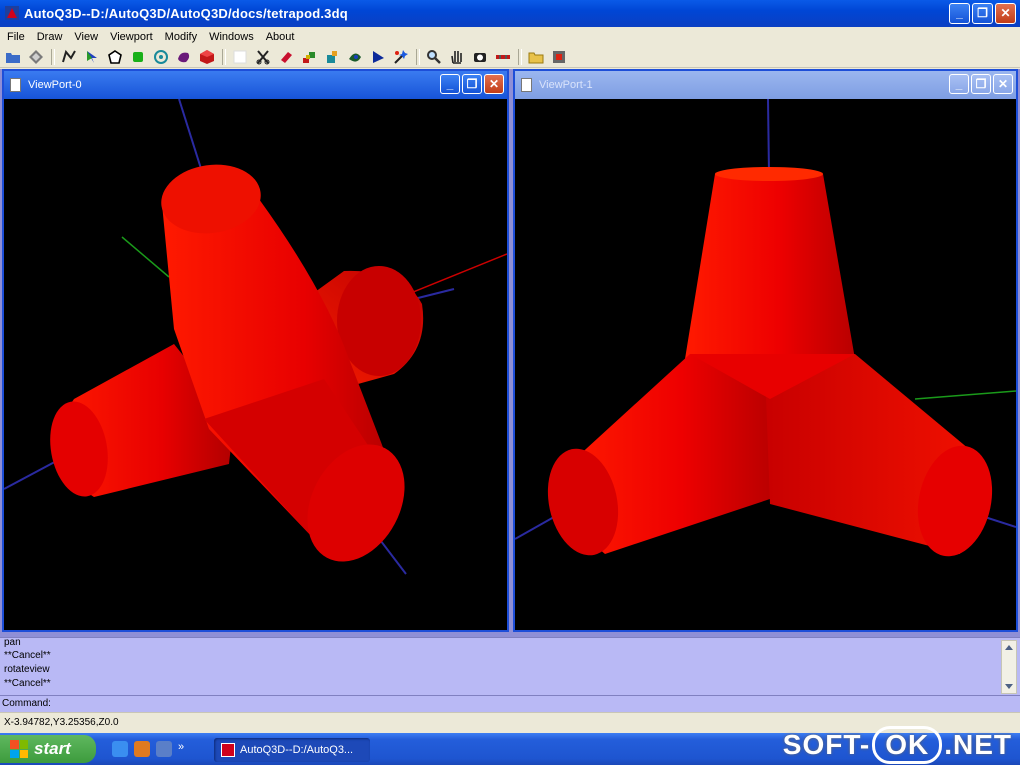 This screenshot has height=765, width=1020. Describe the element at coordinates (378, 57) in the screenshot. I see `pointer-icon` at that location.